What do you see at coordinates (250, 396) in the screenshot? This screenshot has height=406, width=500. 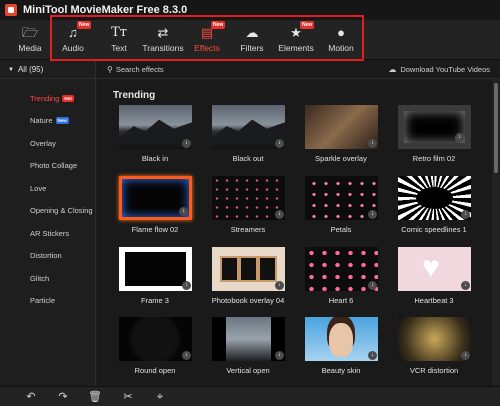 I see `timeline-toolbar: ↶ ↷ 🗑 ✂ ⌖` at bounding box center [250, 396].